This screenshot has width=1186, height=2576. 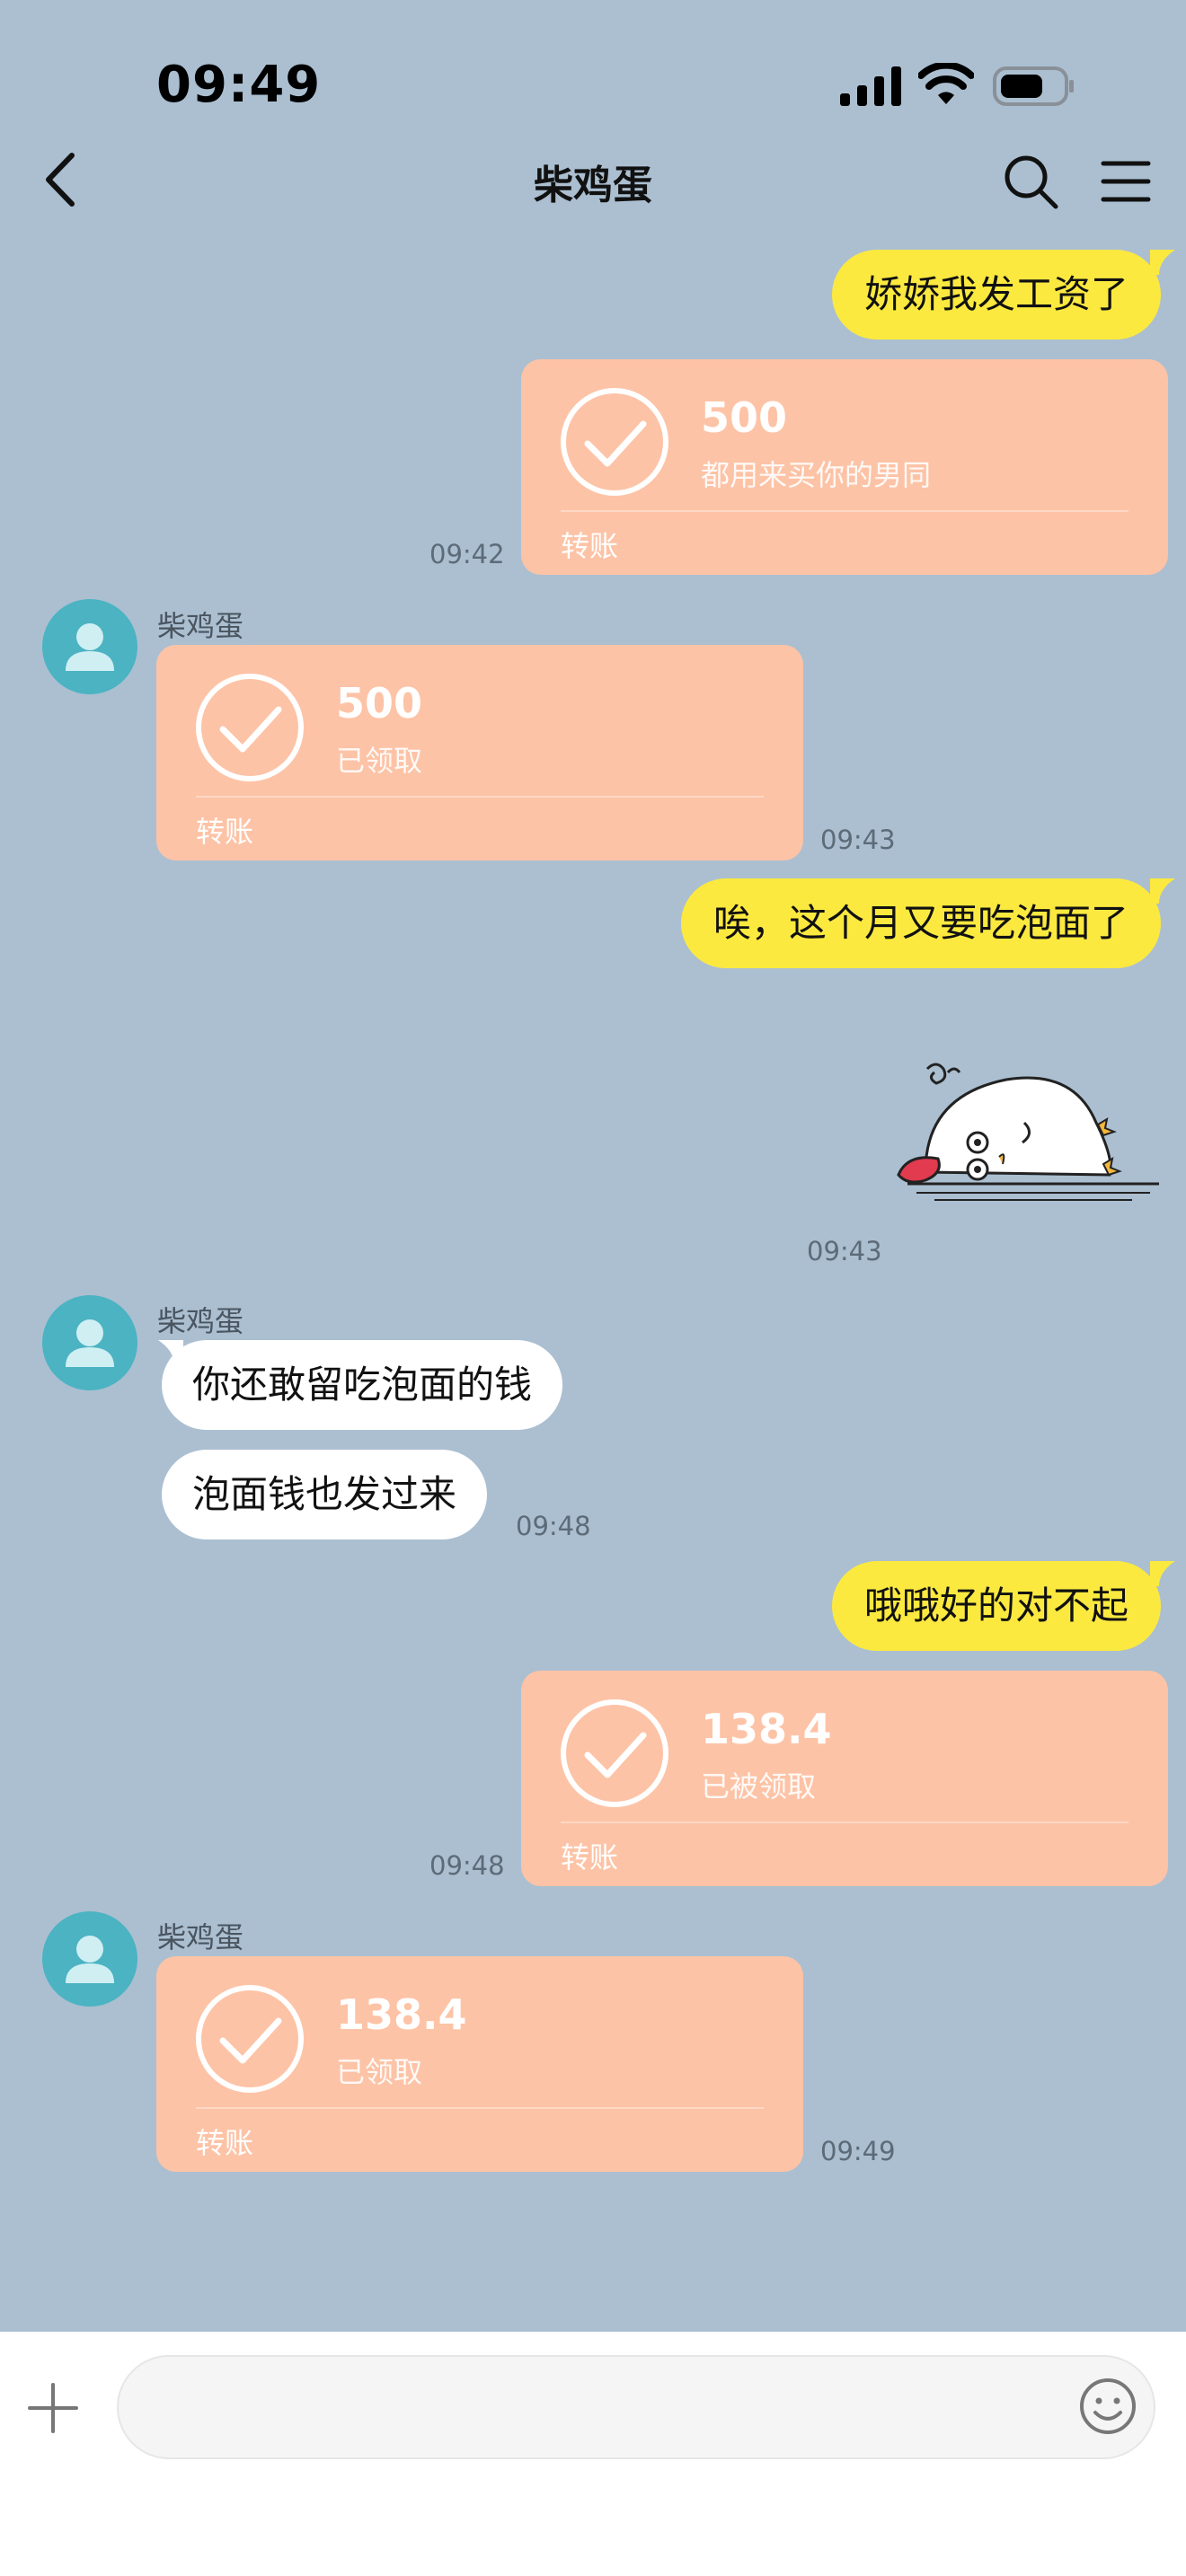 What do you see at coordinates (479, 752) in the screenshot?
I see `transfer-card: 500 已领取 转账` at bounding box center [479, 752].